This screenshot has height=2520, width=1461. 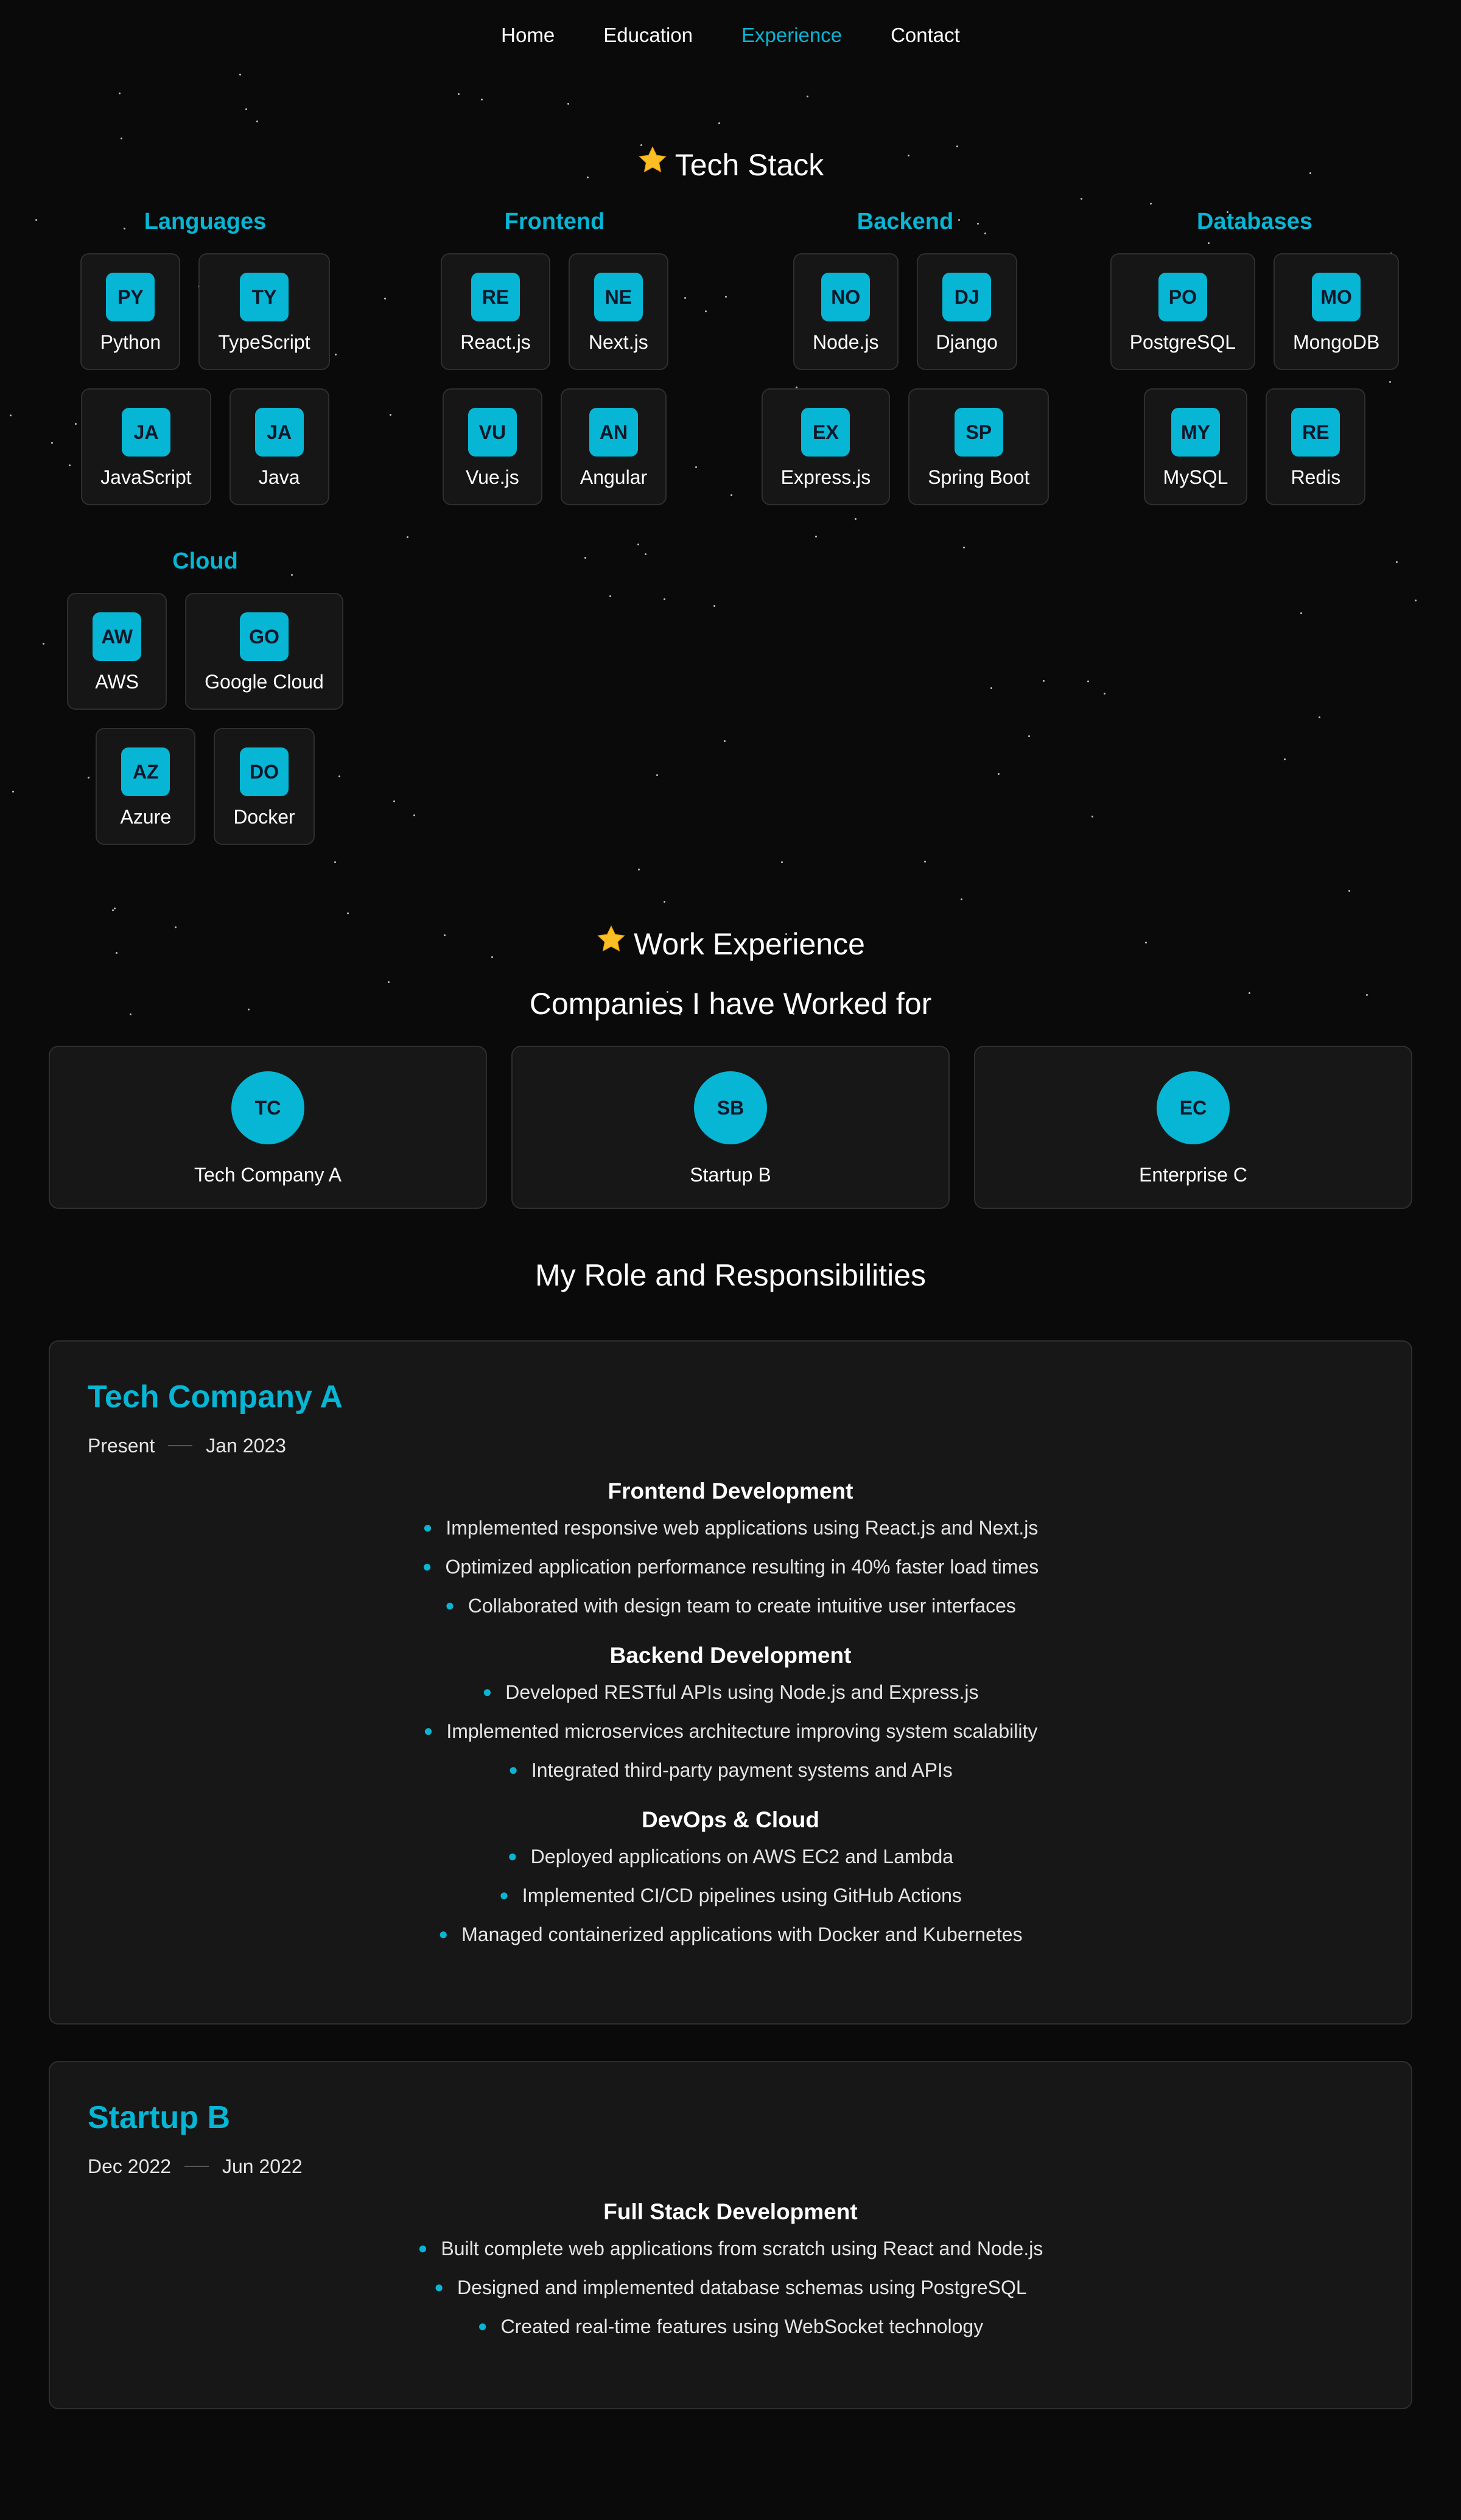 I want to click on companies-title: Companies I have Worked for, so click(x=730, y=1004).